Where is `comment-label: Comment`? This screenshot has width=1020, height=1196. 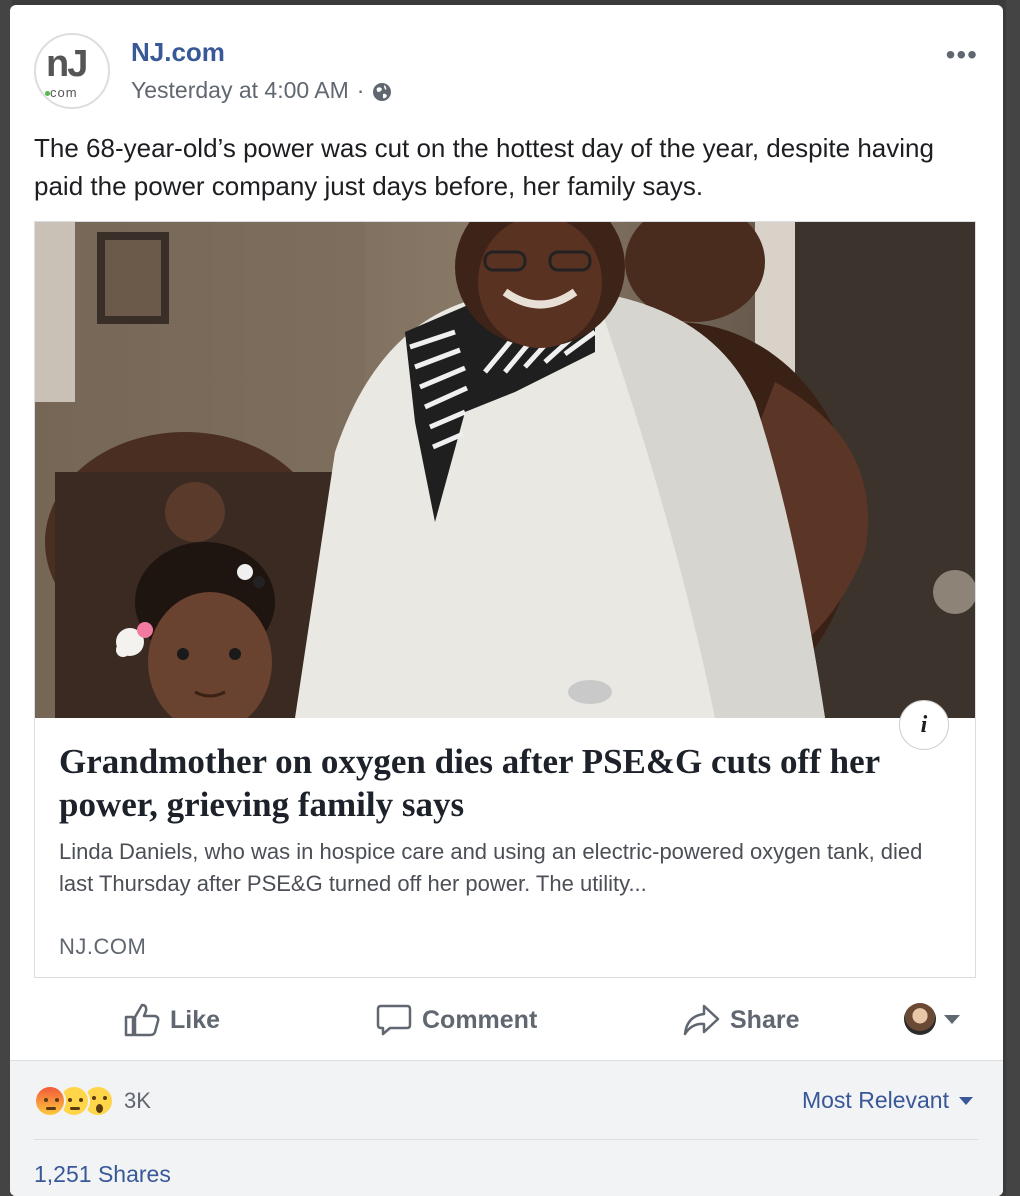
comment-label: Comment is located at coordinates (480, 1019).